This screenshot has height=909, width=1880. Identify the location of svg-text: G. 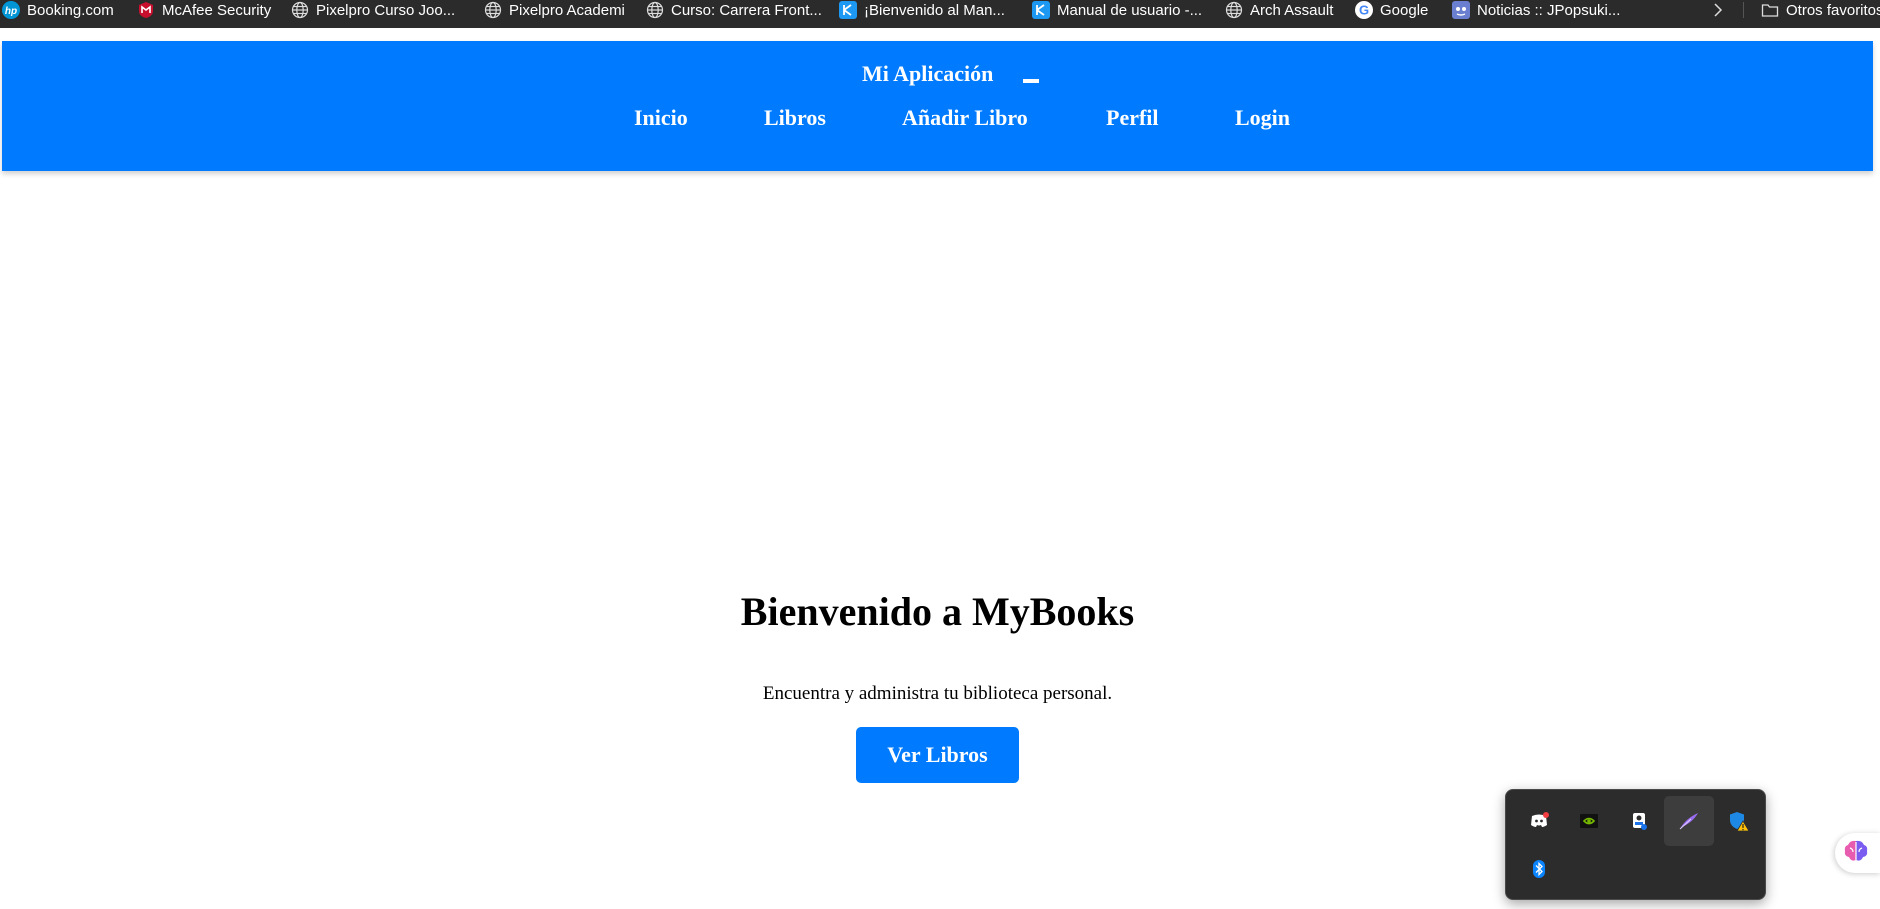
(1364, 10).